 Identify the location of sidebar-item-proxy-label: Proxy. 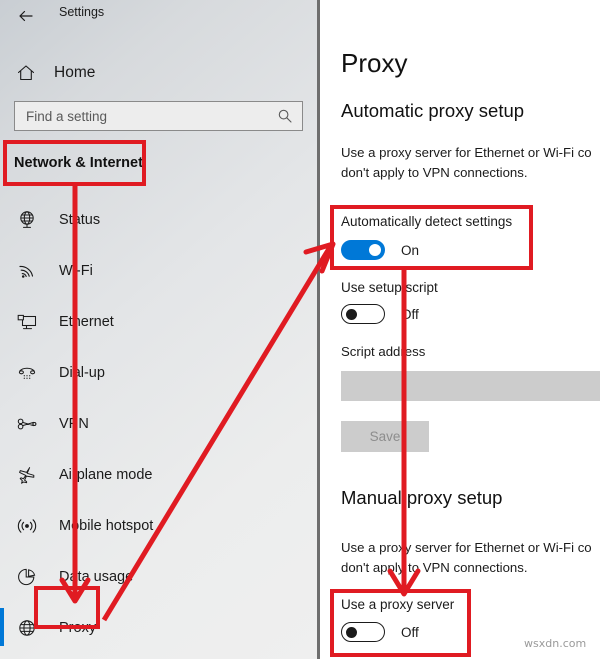
(78, 627).